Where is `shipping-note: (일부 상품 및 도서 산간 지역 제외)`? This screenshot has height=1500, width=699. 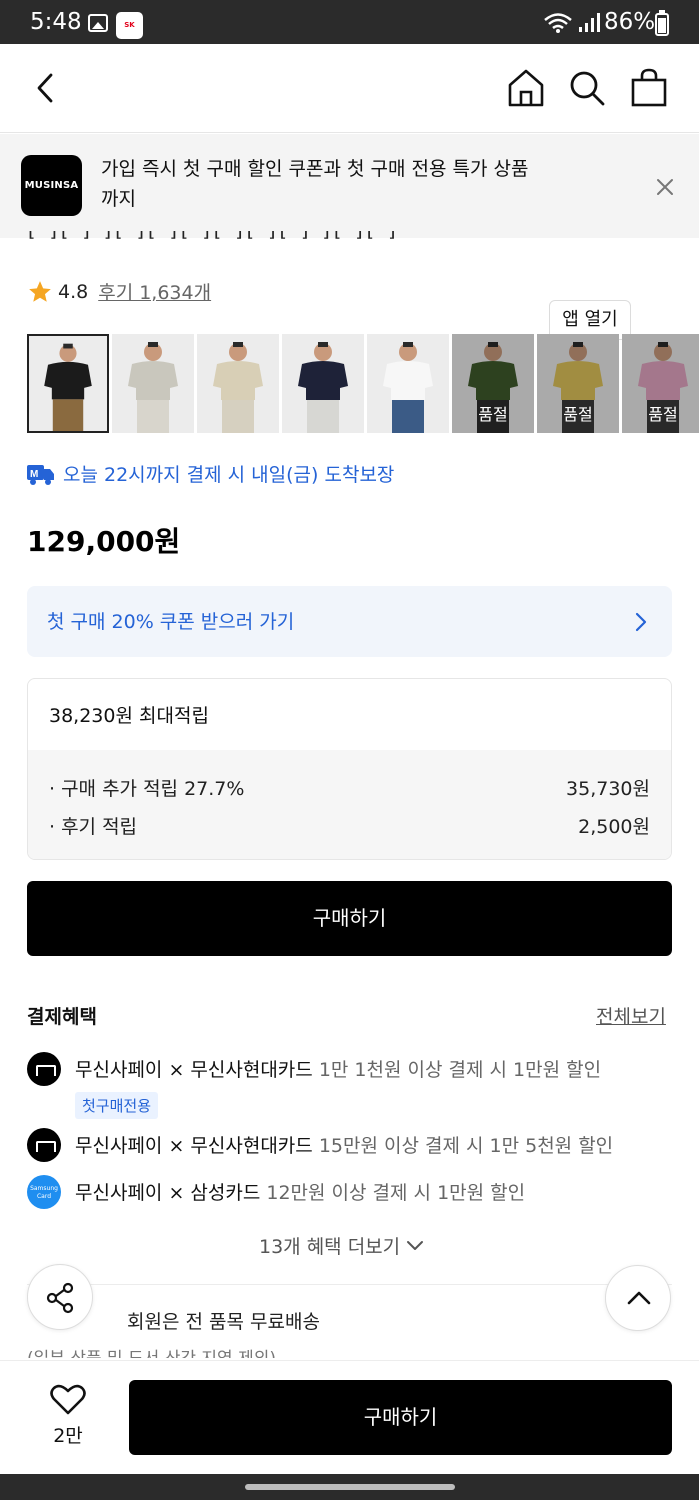 shipping-note: (일부 상품 및 도서 산간 지역 제외) is located at coordinates (151, 1351).